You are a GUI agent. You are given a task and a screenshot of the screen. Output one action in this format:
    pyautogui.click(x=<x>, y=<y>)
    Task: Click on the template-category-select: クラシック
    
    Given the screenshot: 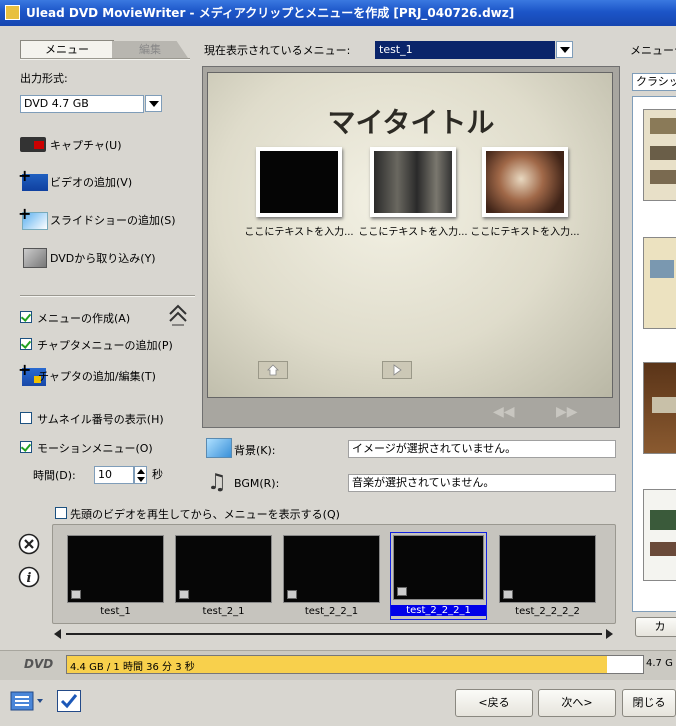 What is the action you would take?
    pyautogui.click(x=654, y=82)
    